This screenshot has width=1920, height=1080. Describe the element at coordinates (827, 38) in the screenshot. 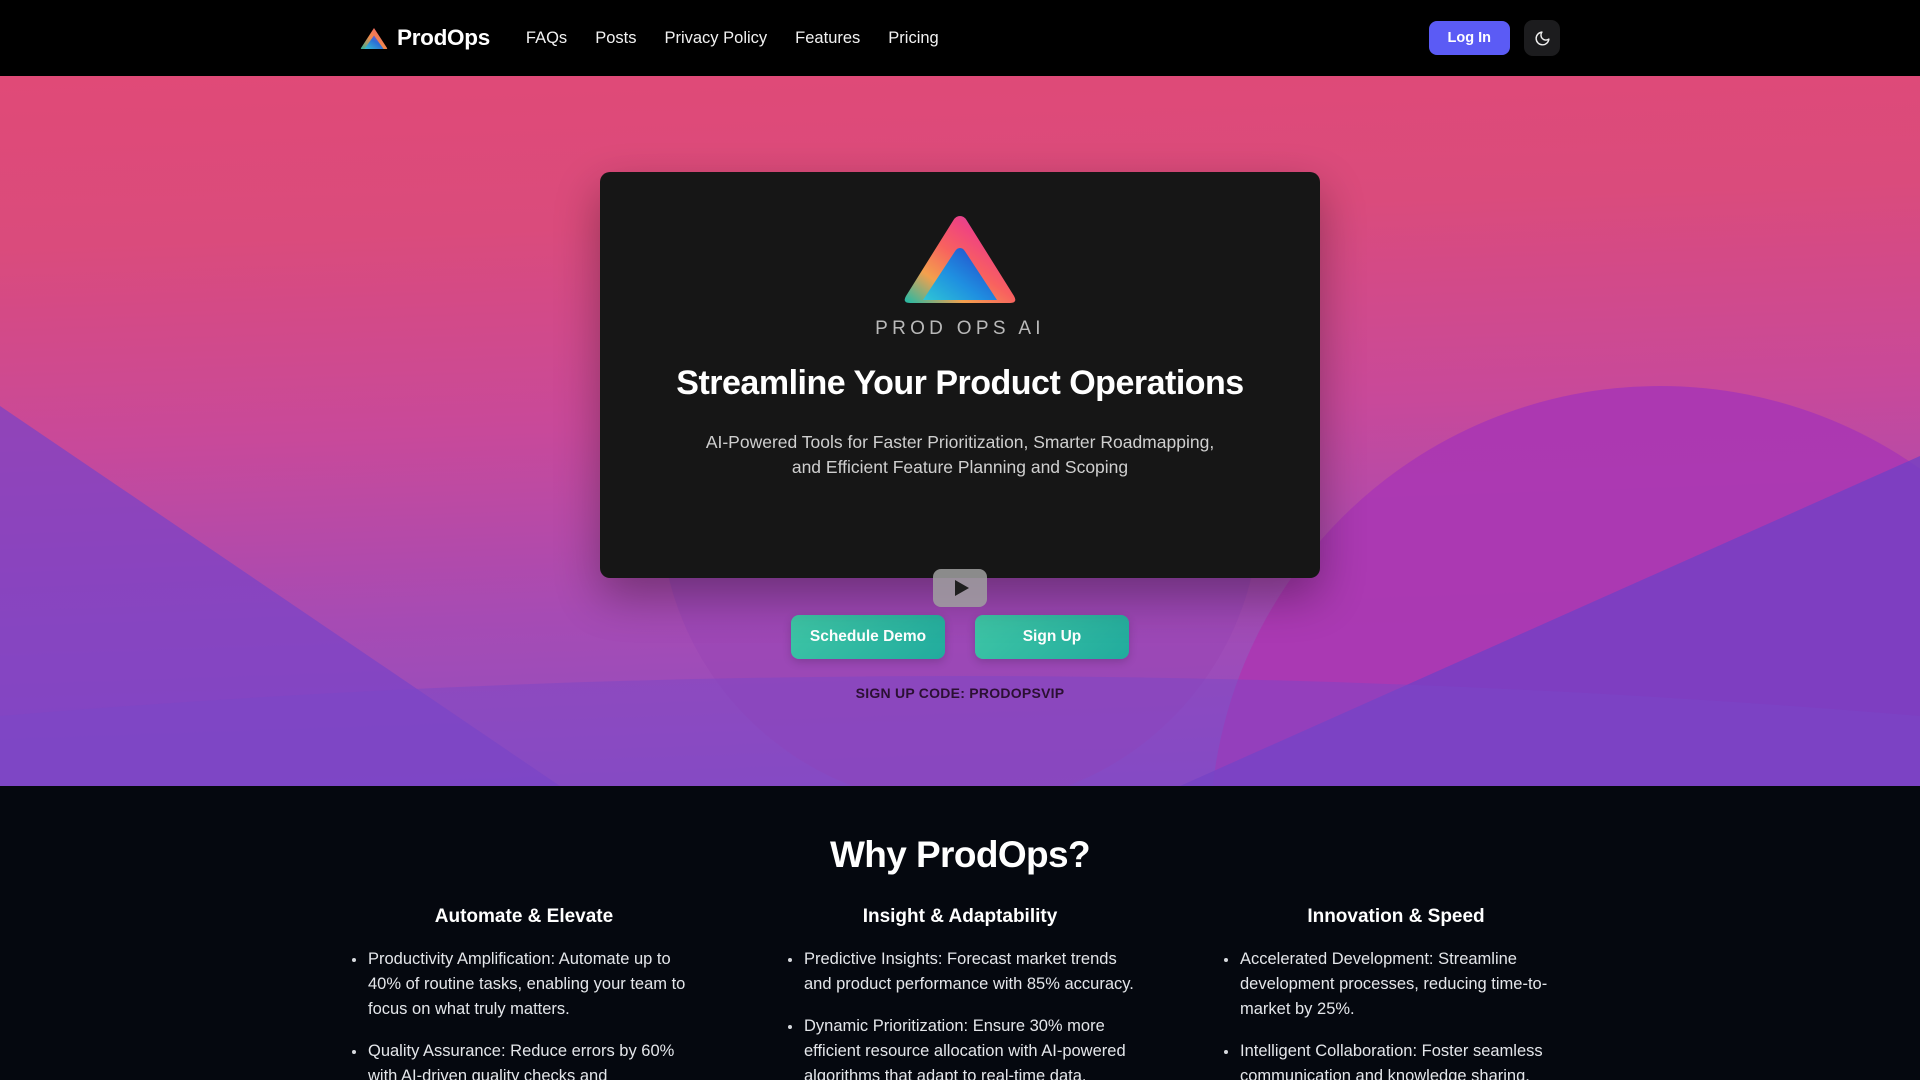

I see `nav-item-features: Features` at that location.